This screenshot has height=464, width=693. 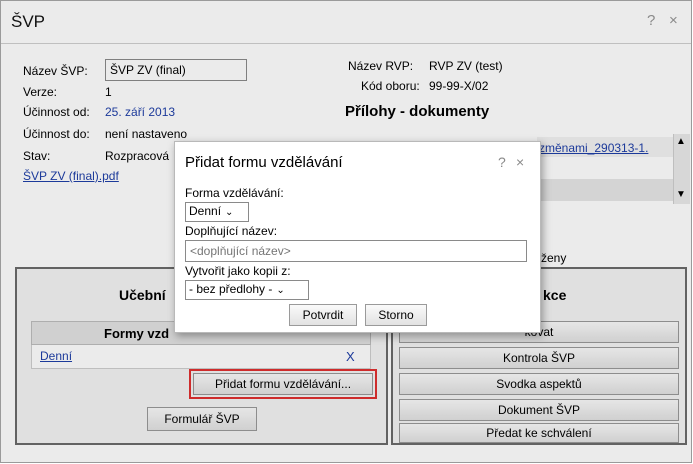 I want to click on title-bar: ŠVP ? ×, so click(x=346, y=22).